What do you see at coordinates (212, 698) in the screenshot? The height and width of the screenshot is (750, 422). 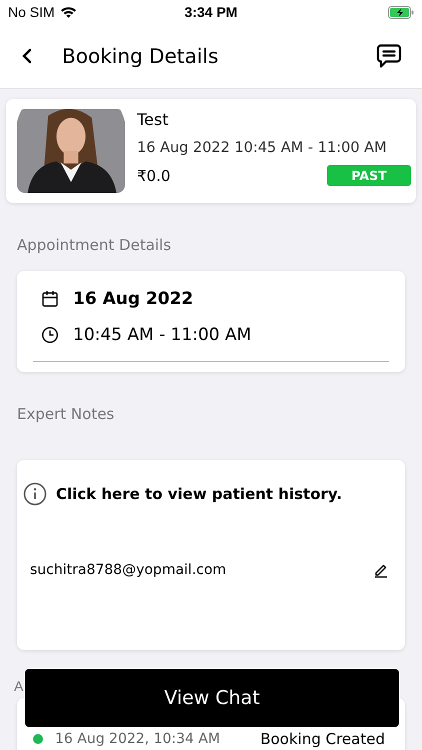 I see `view-chat-button: View Chat` at bounding box center [212, 698].